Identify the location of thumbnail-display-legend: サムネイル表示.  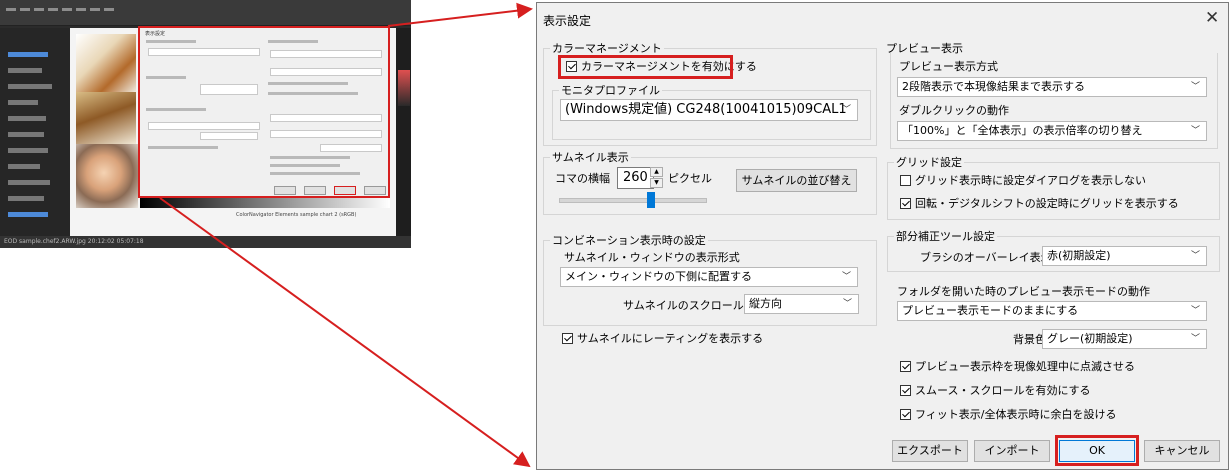
(590, 157).